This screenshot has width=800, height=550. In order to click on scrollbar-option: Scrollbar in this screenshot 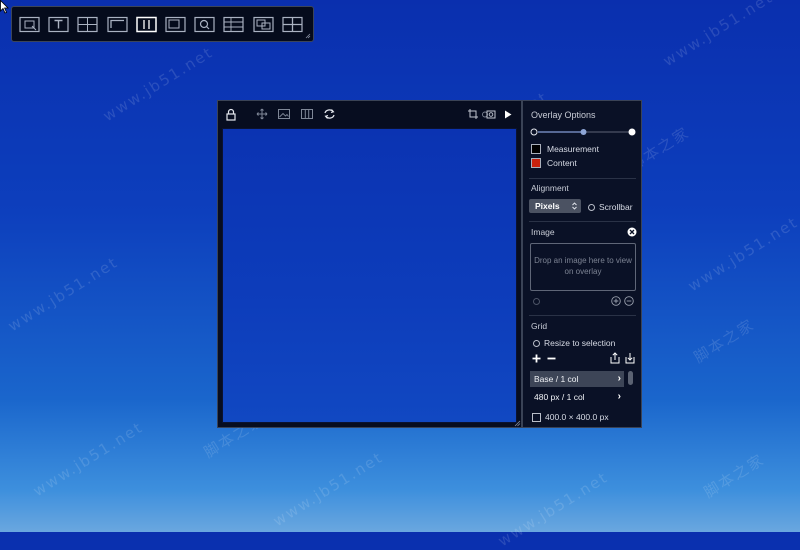, I will do `click(610, 207)`.